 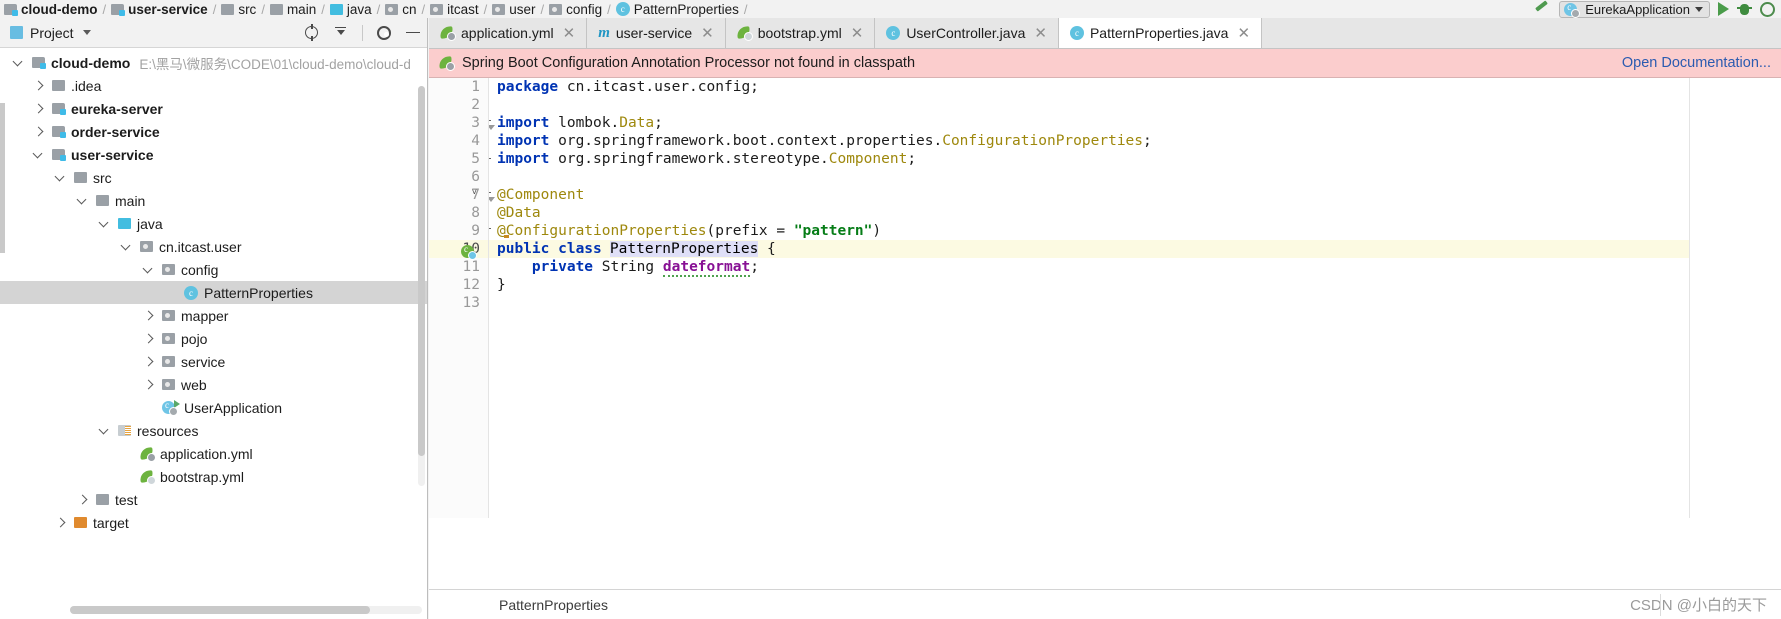 What do you see at coordinates (51, 9) in the screenshot?
I see `breadcrumb-item-cloud-demo: cloud-demo` at bounding box center [51, 9].